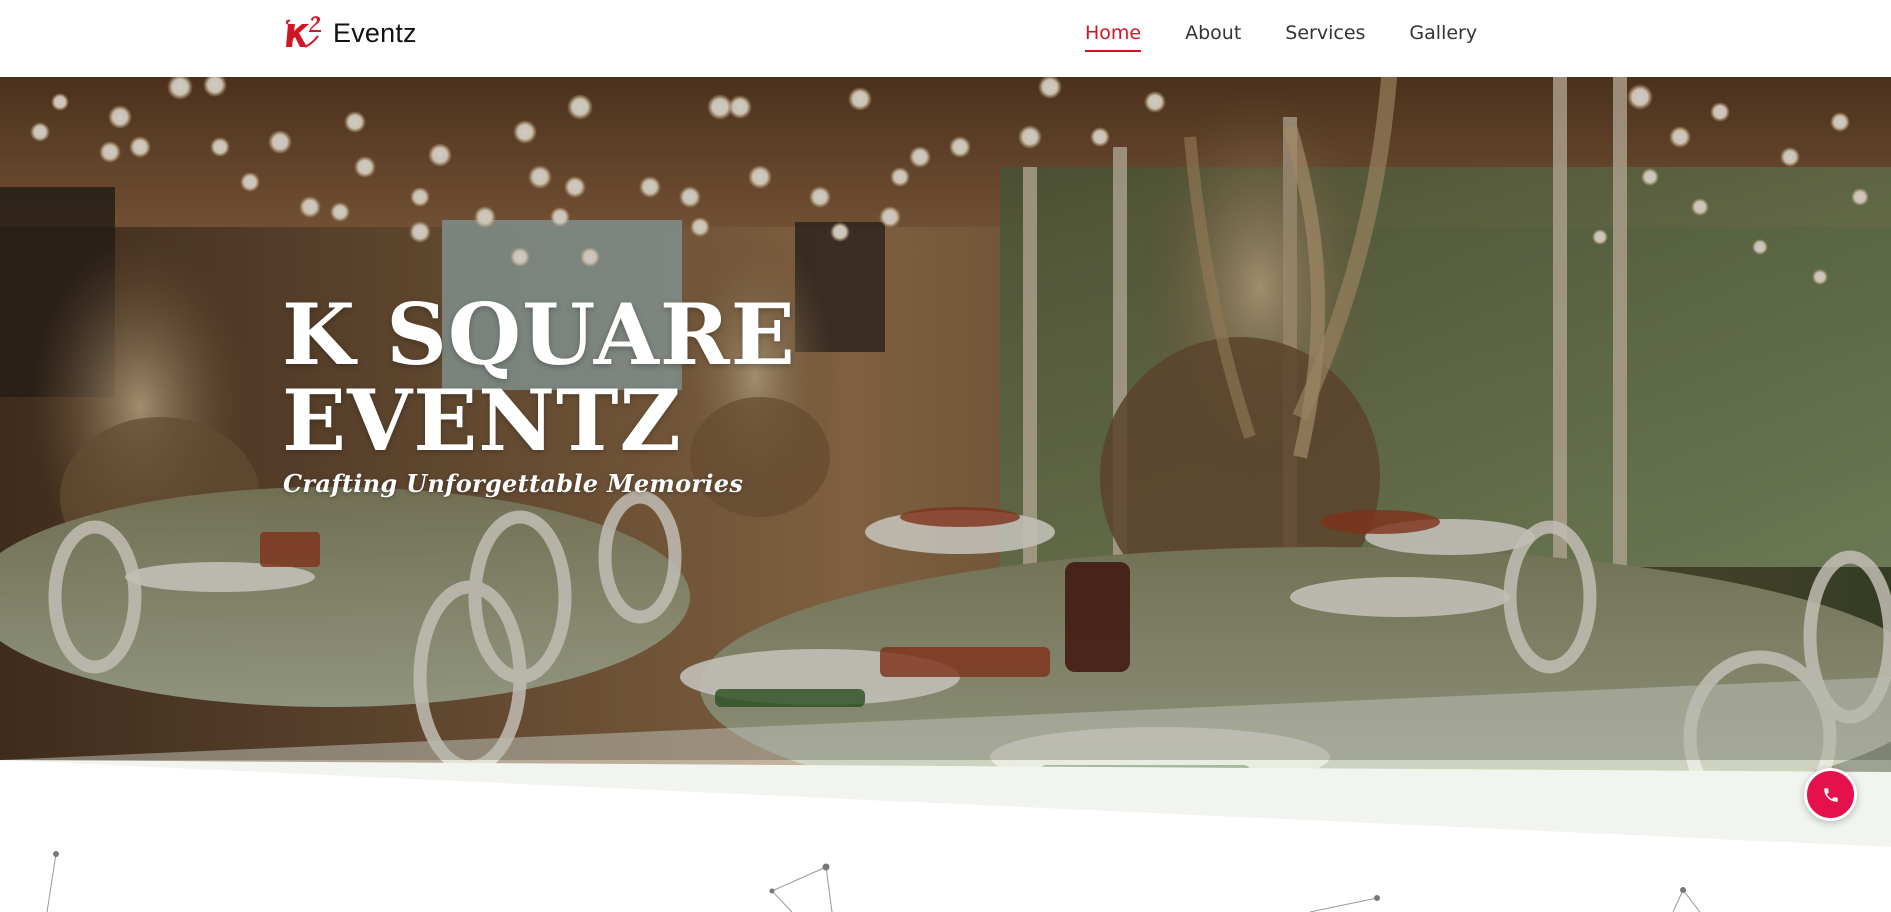 This screenshot has width=1891, height=912. I want to click on nav-item-home: Home, so click(1113, 37).